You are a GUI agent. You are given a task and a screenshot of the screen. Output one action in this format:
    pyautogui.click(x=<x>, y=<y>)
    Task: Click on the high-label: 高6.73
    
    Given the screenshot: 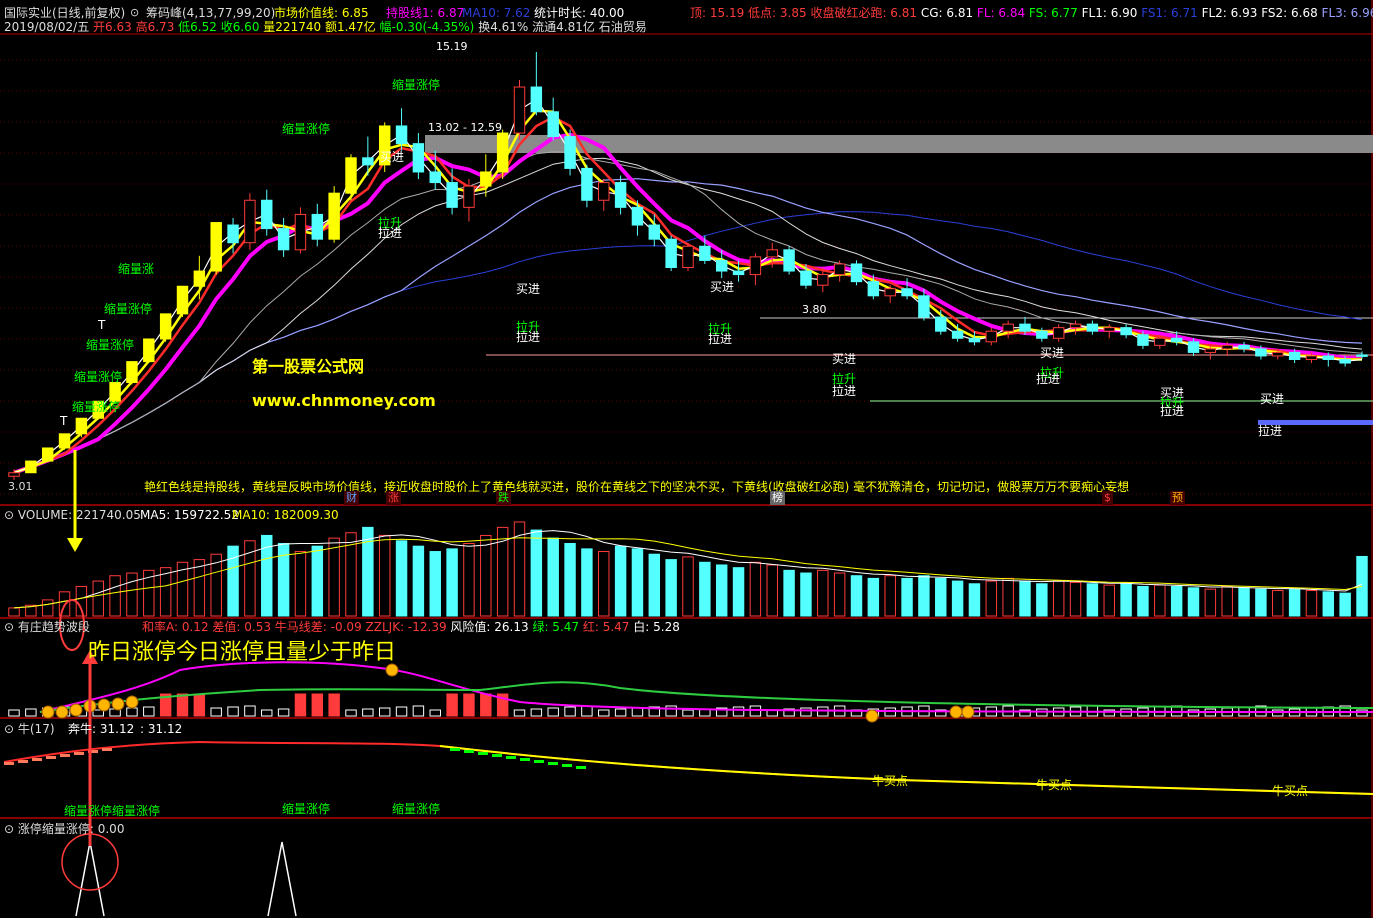 What is the action you would take?
    pyautogui.click(x=155, y=27)
    